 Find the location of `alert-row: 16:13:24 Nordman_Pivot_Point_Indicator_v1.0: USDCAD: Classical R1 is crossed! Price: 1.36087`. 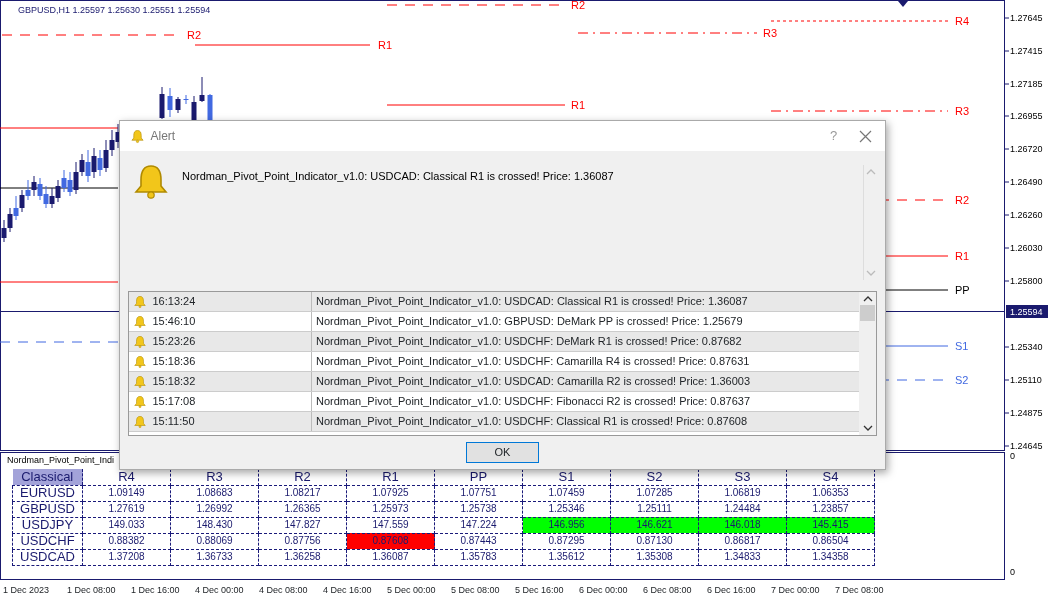

alert-row: 16:13:24 Nordman_Pivot_Point_Indicator_v1.0: USDCAD: Classical R1 is crossed! Price: 1.36087 is located at coordinates (494, 302).